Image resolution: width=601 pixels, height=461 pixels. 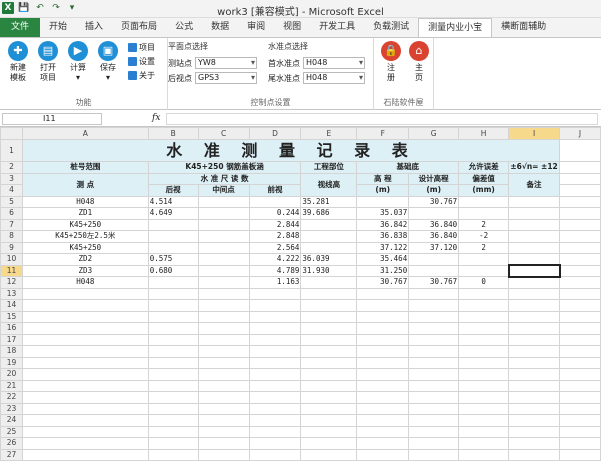 What do you see at coordinates (11, 247) in the screenshot?
I see `row-header-9: 9` at bounding box center [11, 247].